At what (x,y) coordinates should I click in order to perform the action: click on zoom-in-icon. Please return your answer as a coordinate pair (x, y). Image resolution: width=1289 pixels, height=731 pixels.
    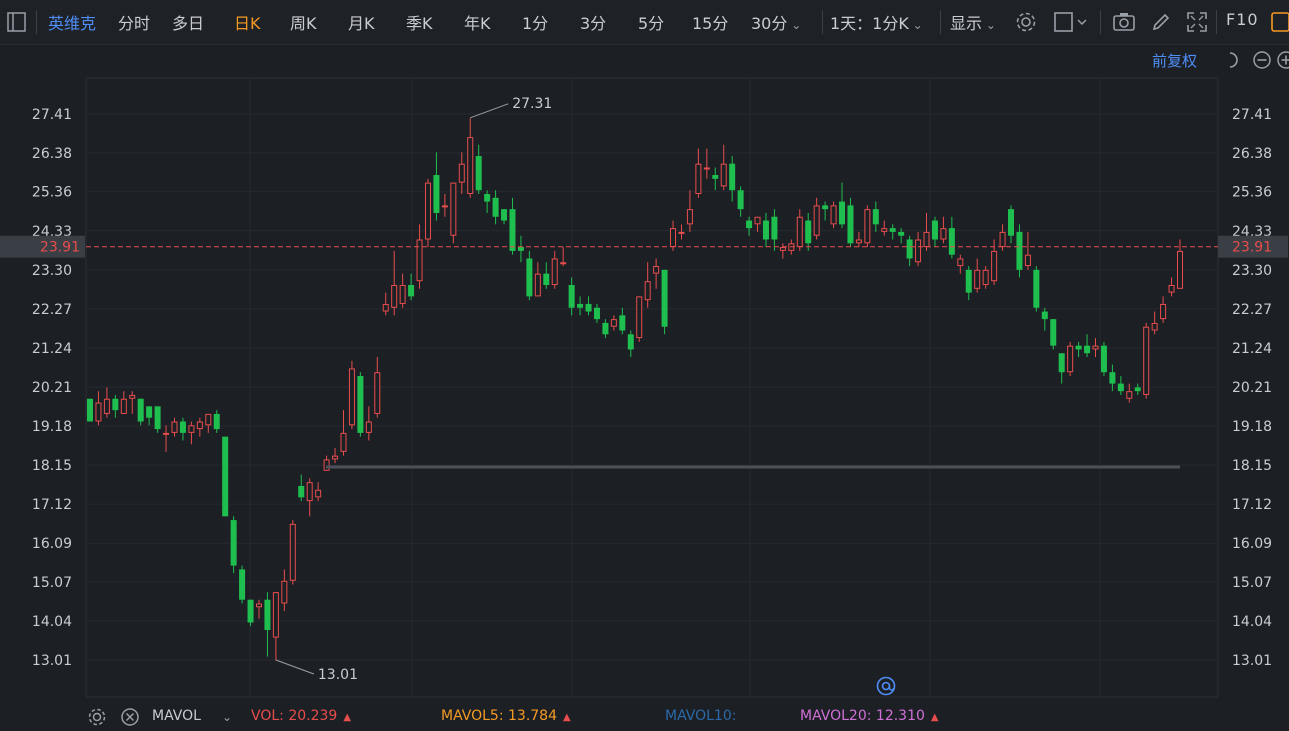
    Looking at the image, I should click on (1282, 62).